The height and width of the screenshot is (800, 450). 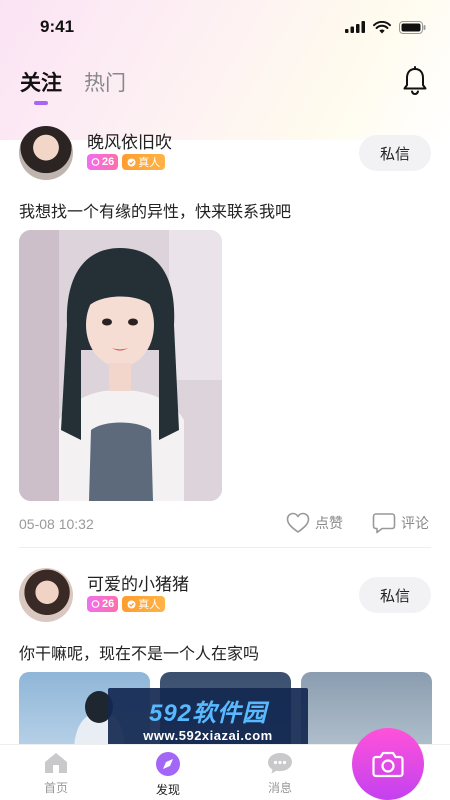 What do you see at coordinates (208, 713) in the screenshot?
I see `watermark-brand: 592软件园` at bounding box center [208, 713].